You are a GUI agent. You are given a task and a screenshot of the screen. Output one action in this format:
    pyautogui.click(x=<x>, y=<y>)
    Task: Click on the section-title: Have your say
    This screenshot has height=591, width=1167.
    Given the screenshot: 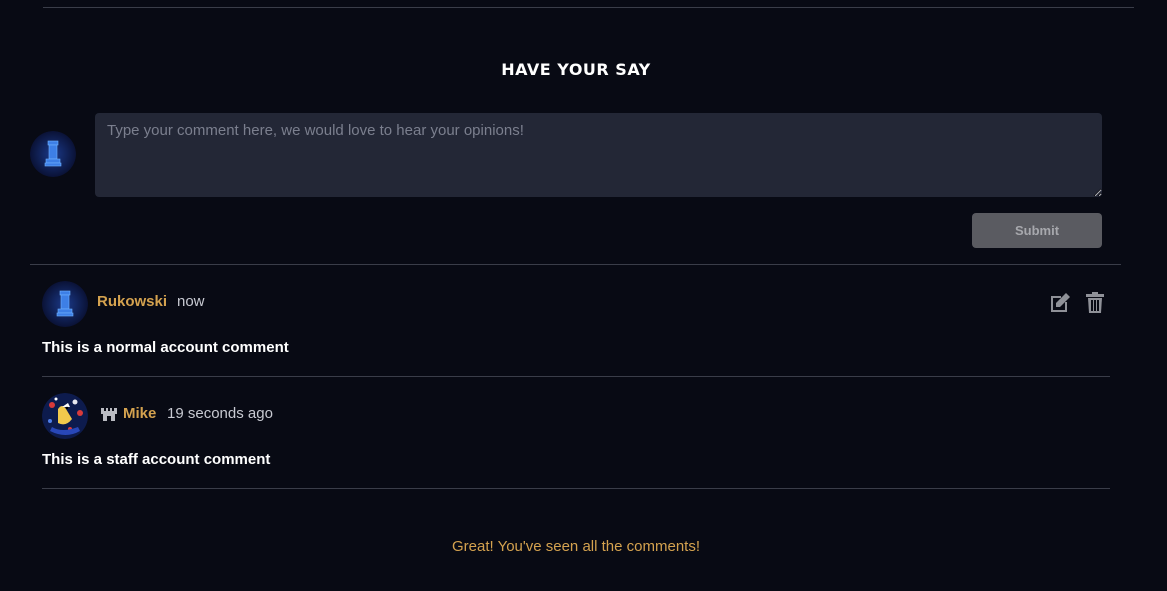 What is the action you would take?
    pyautogui.click(x=576, y=69)
    